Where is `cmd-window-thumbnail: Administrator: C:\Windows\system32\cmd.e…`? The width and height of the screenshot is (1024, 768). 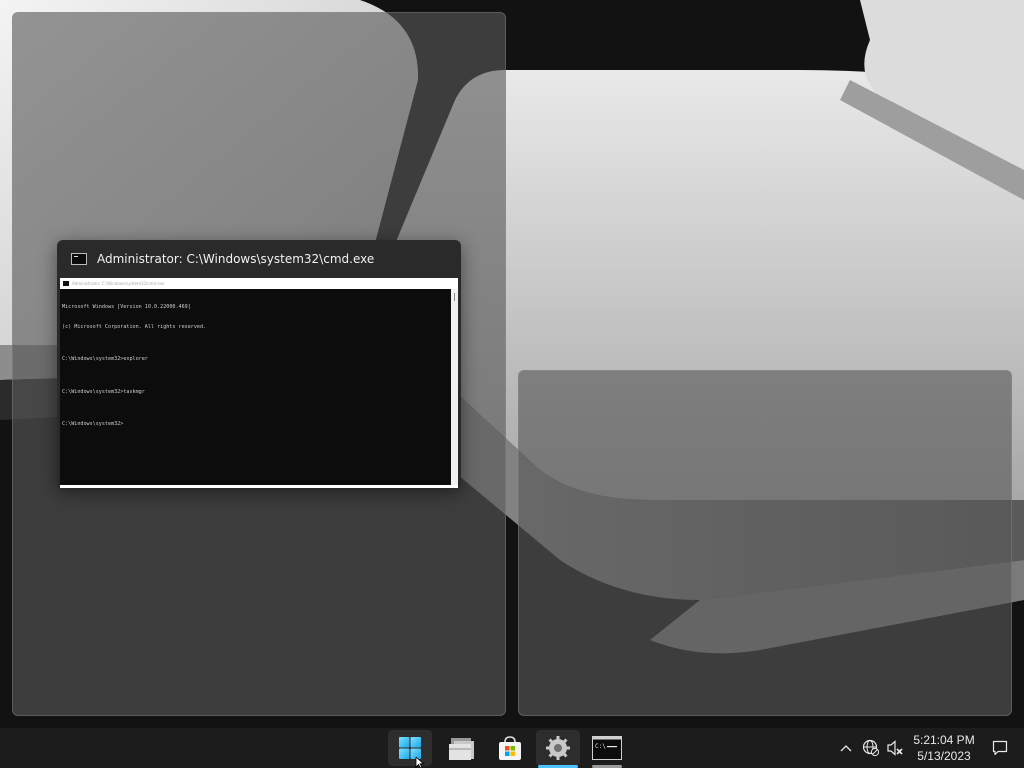 cmd-window-thumbnail: Administrator: C:\Windows\system32\cmd.e… is located at coordinates (259, 364).